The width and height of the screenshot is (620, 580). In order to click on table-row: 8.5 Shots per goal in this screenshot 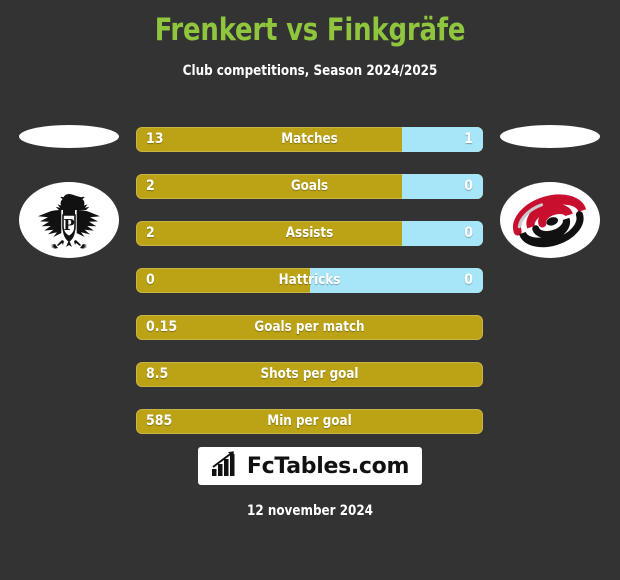, I will do `click(309, 374)`.